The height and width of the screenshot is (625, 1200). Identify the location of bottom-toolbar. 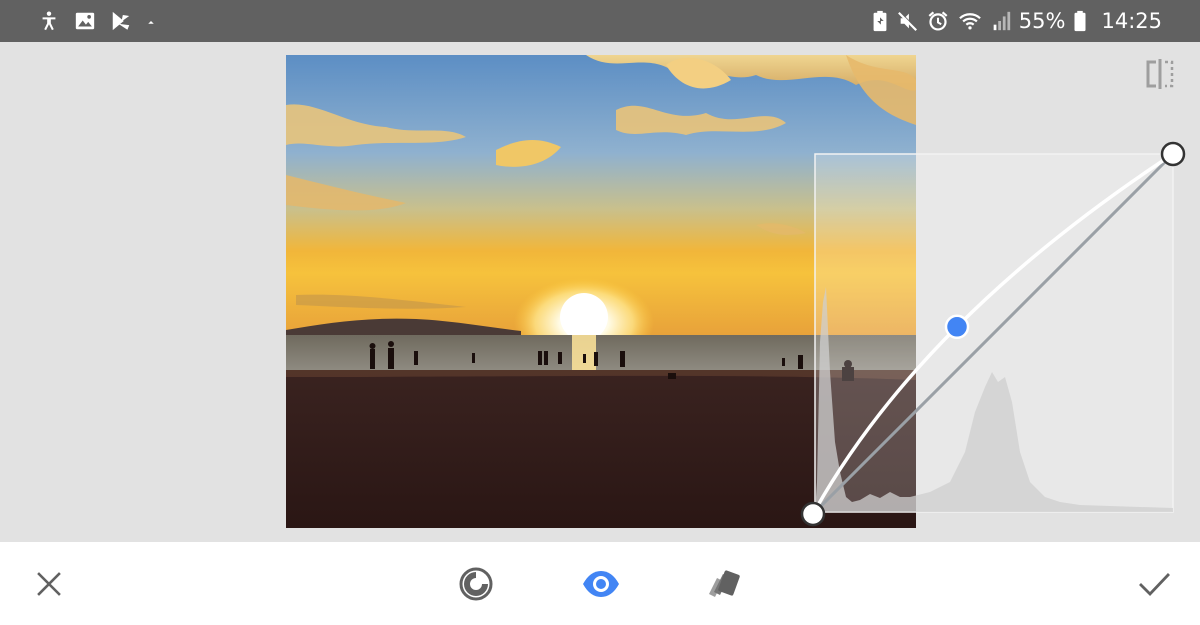
(600, 583).